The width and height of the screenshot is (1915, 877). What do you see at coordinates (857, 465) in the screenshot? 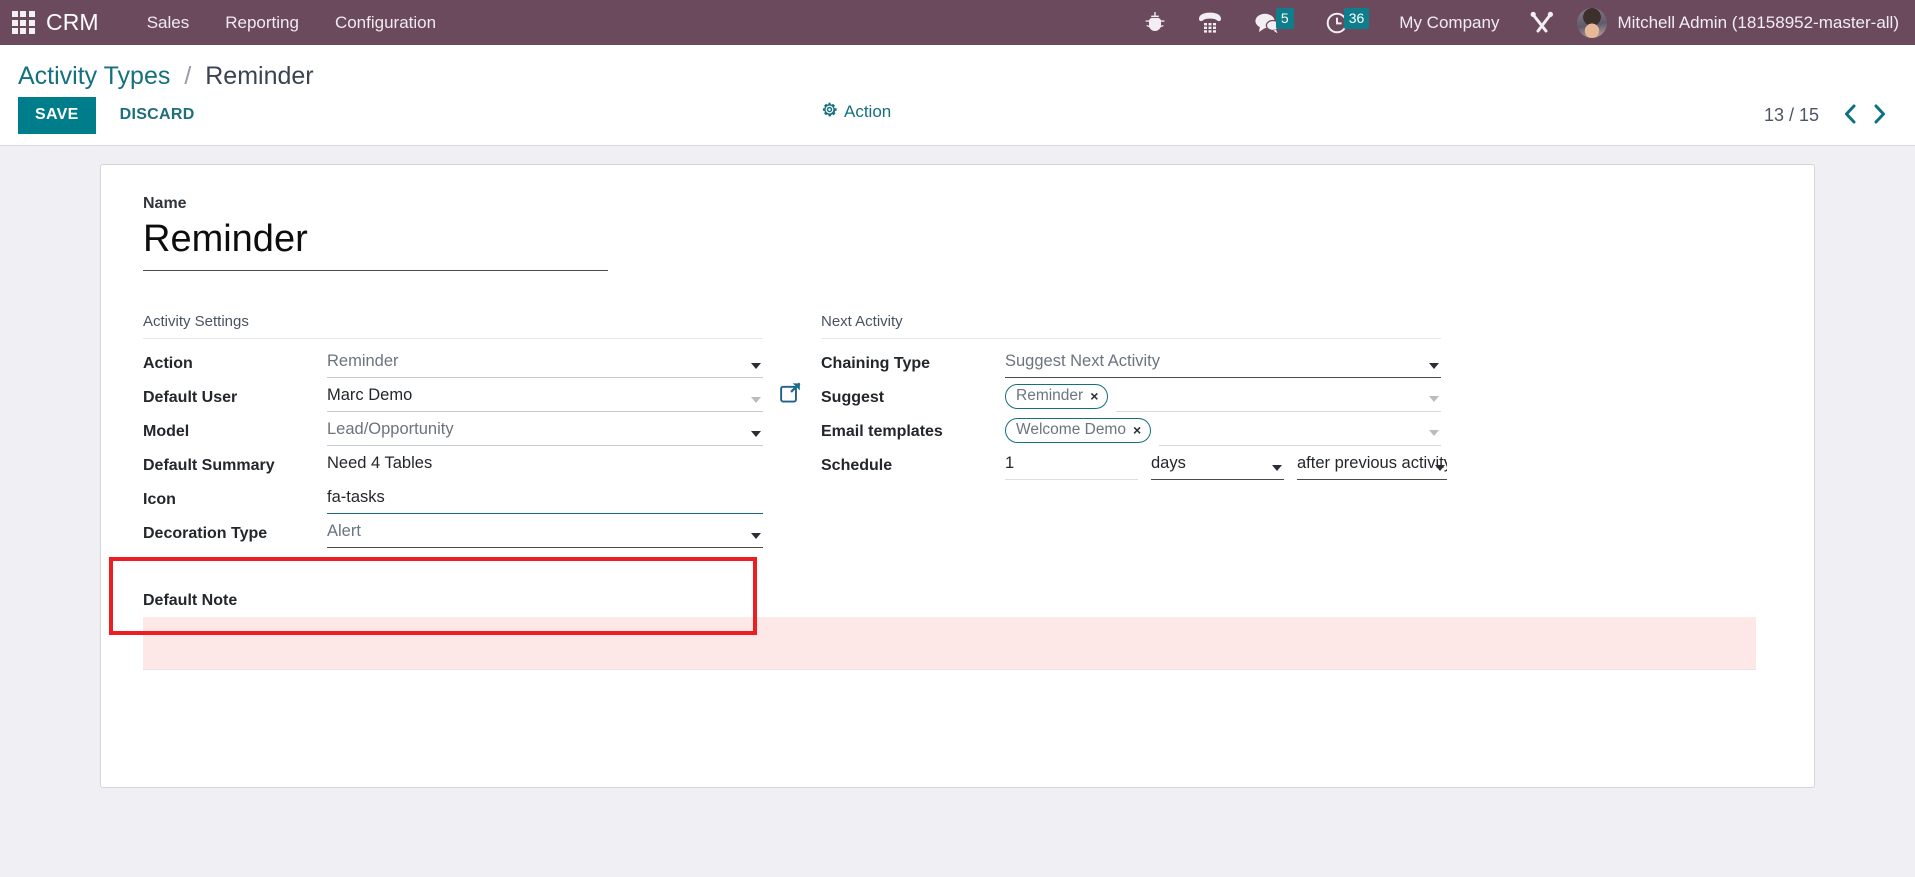
I see `schedule-field-label: Schedule` at bounding box center [857, 465].